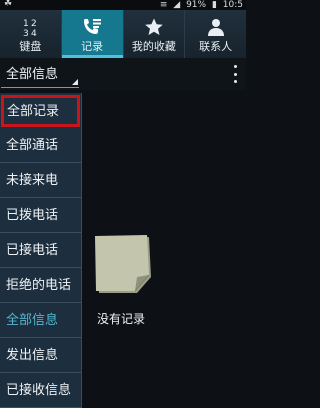 This screenshot has width=320, height=408. I want to click on menu-item-all-calls: 全部通话, so click(41, 145).